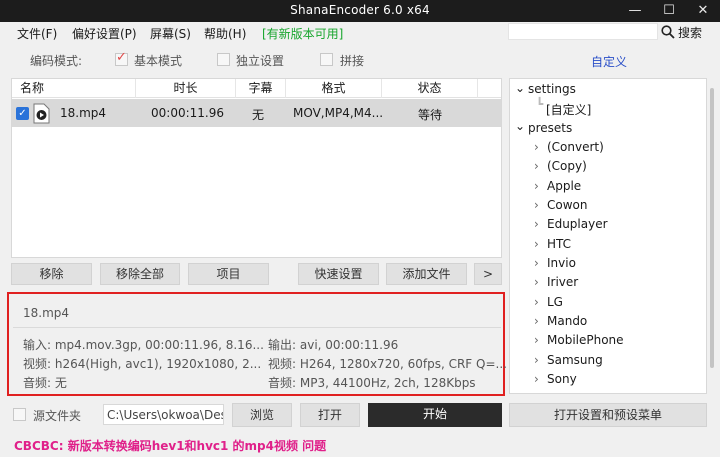  Describe the element at coordinates (488, 274) in the screenshot. I see `more-button: >` at that location.